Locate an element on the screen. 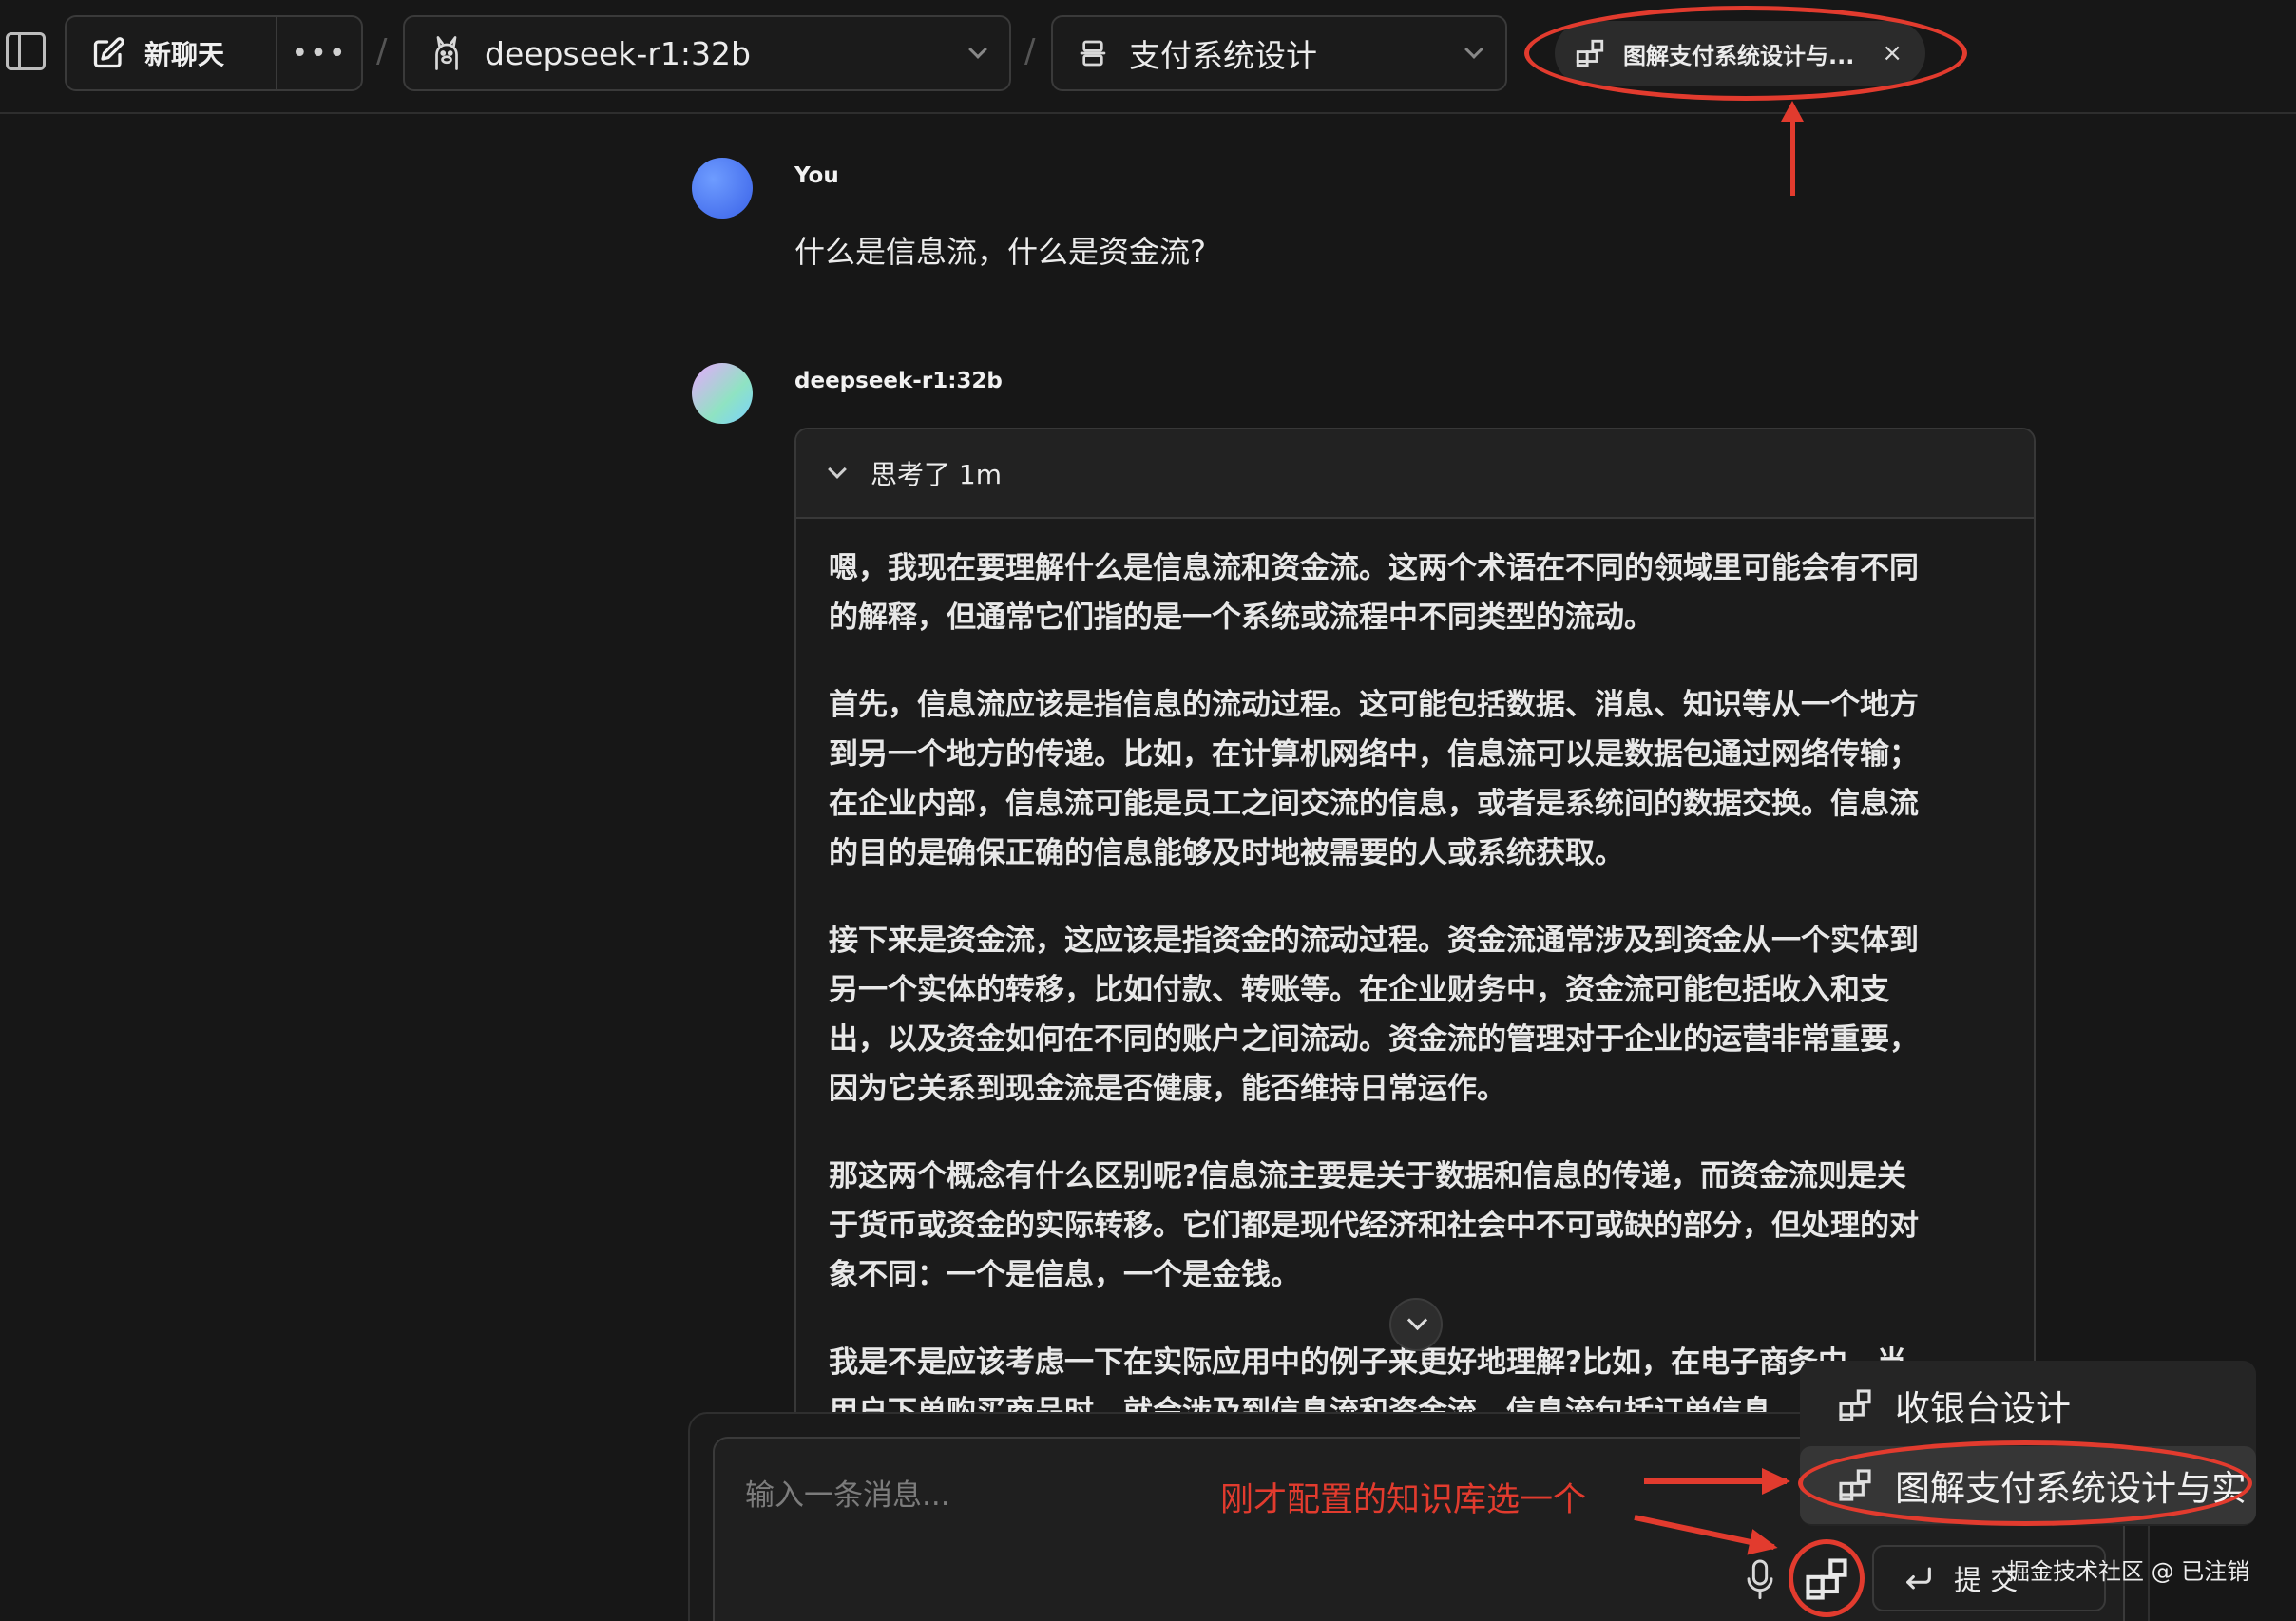 This screenshot has width=2296, height=1621. bot-name: deepseek-r1:32b is located at coordinates (898, 381).